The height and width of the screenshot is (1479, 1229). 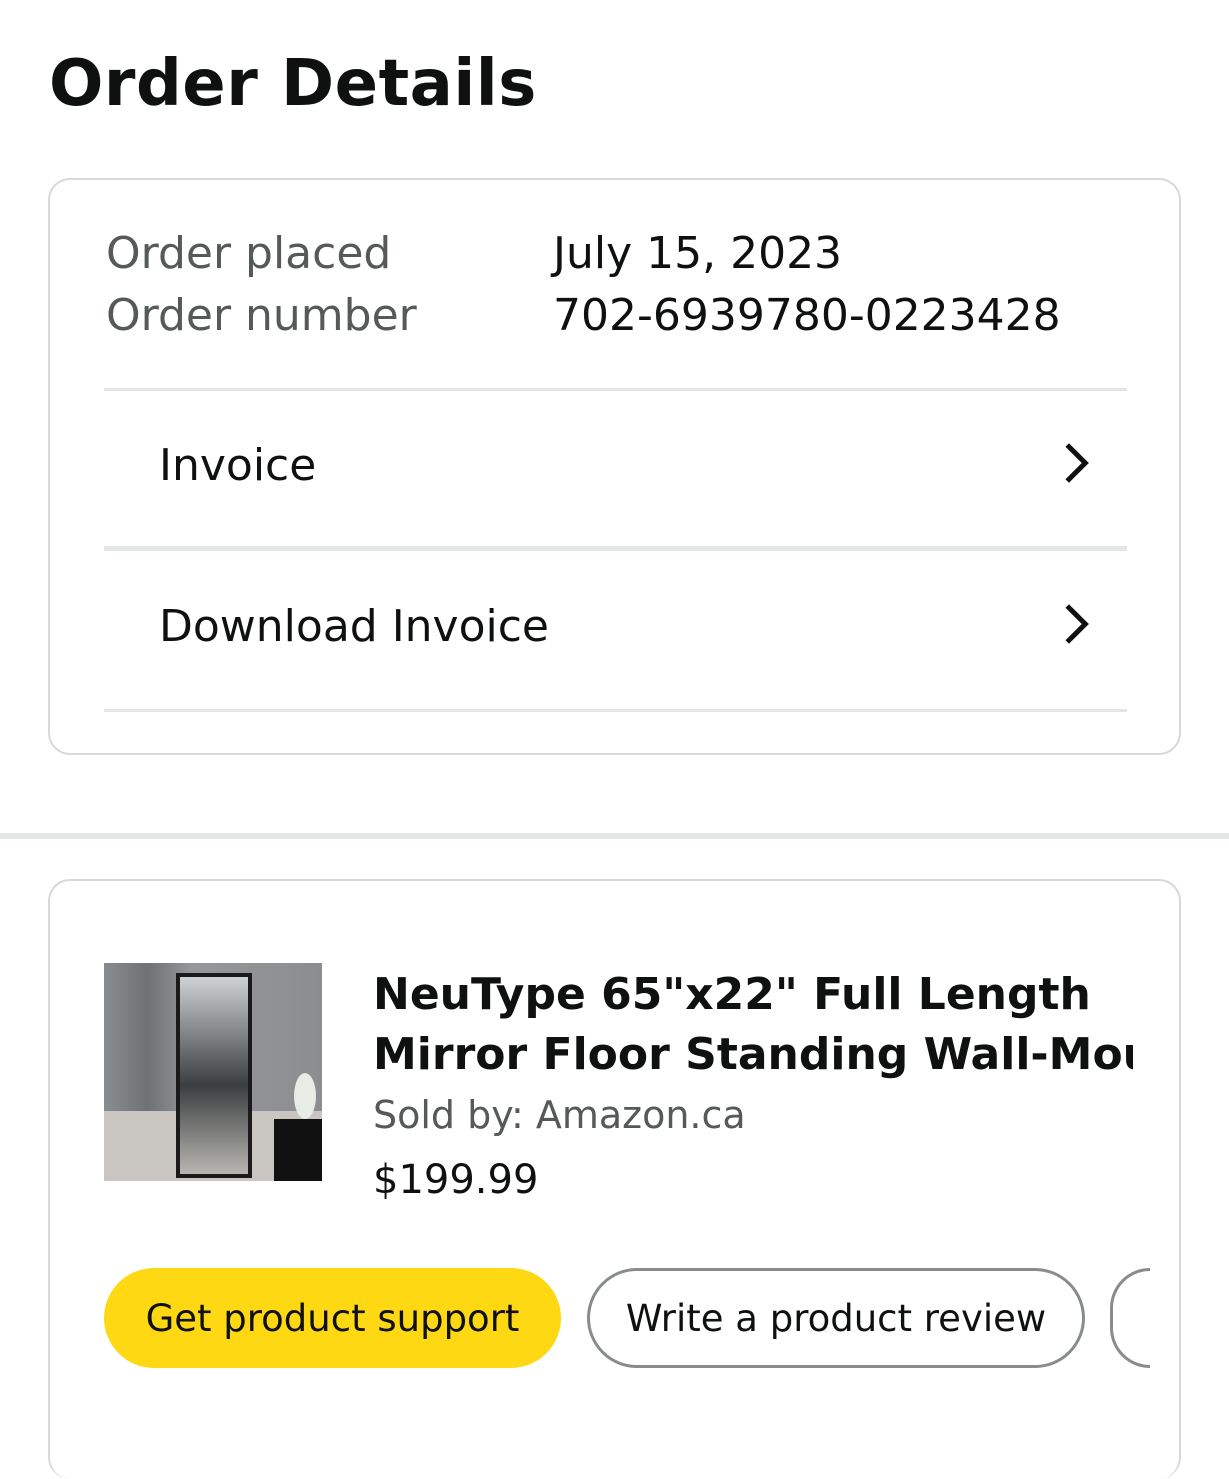 What do you see at coordinates (354, 626) in the screenshot?
I see `download-invoice-link-label: Download Invoice` at bounding box center [354, 626].